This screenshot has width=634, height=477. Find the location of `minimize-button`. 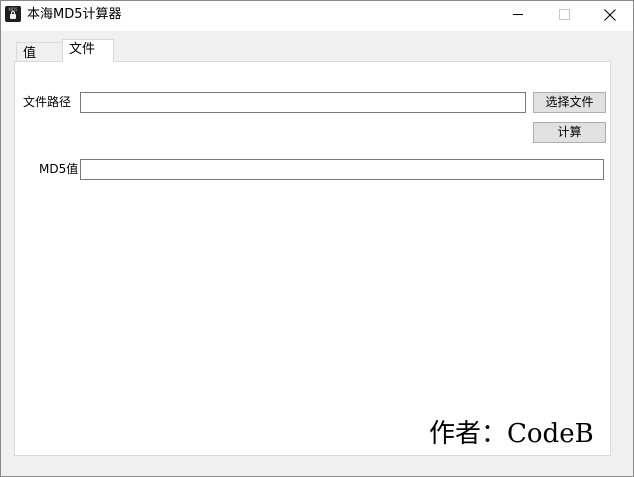

minimize-button is located at coordinates (518, 15).